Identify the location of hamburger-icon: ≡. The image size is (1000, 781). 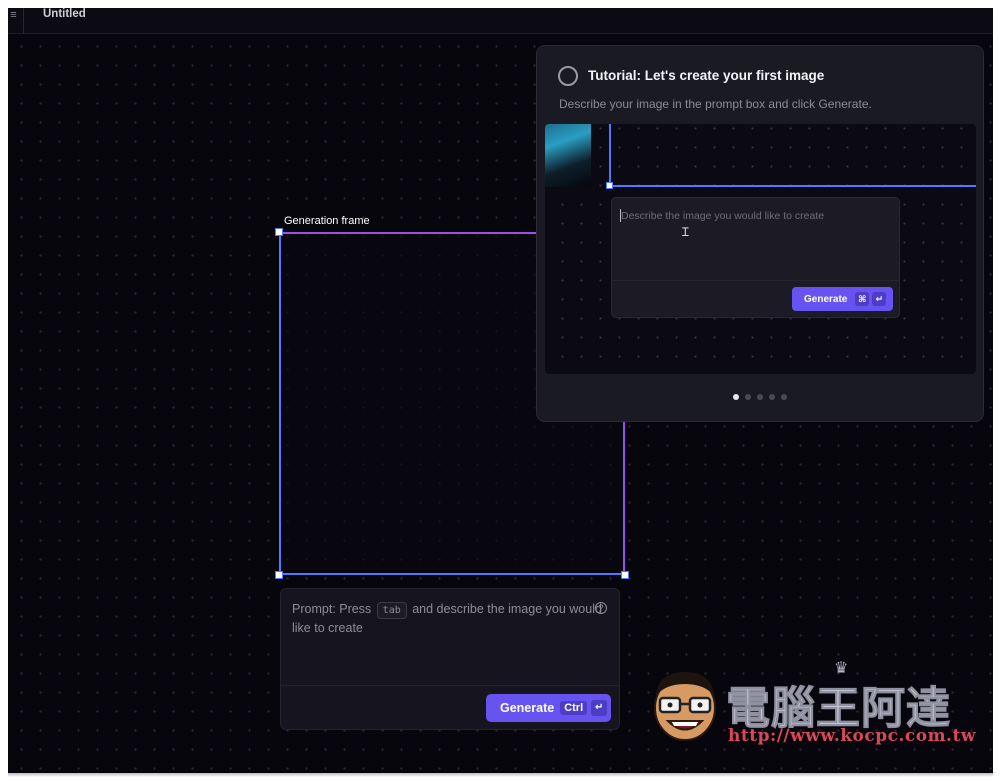
(16, 21).